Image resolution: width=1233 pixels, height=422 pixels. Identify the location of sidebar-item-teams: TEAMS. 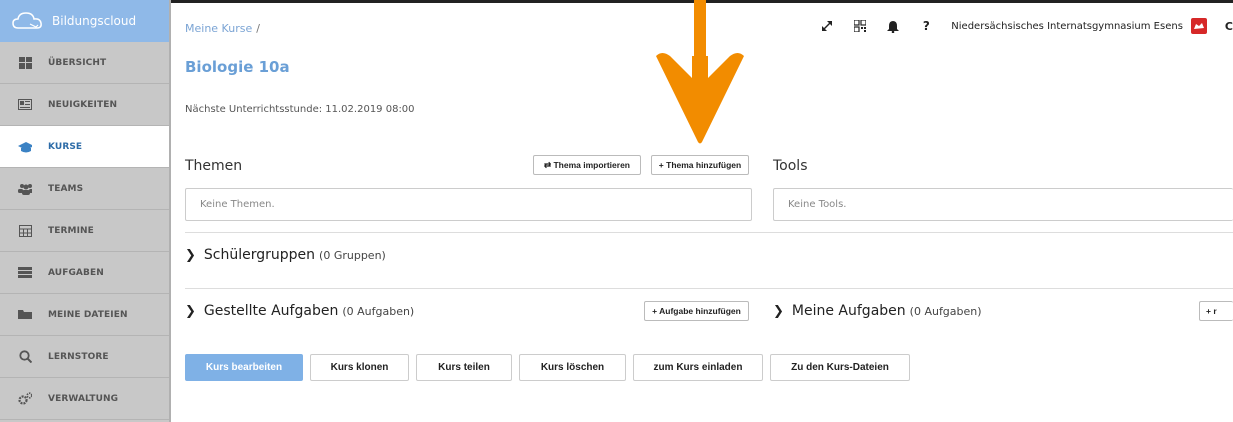
(84, 189).